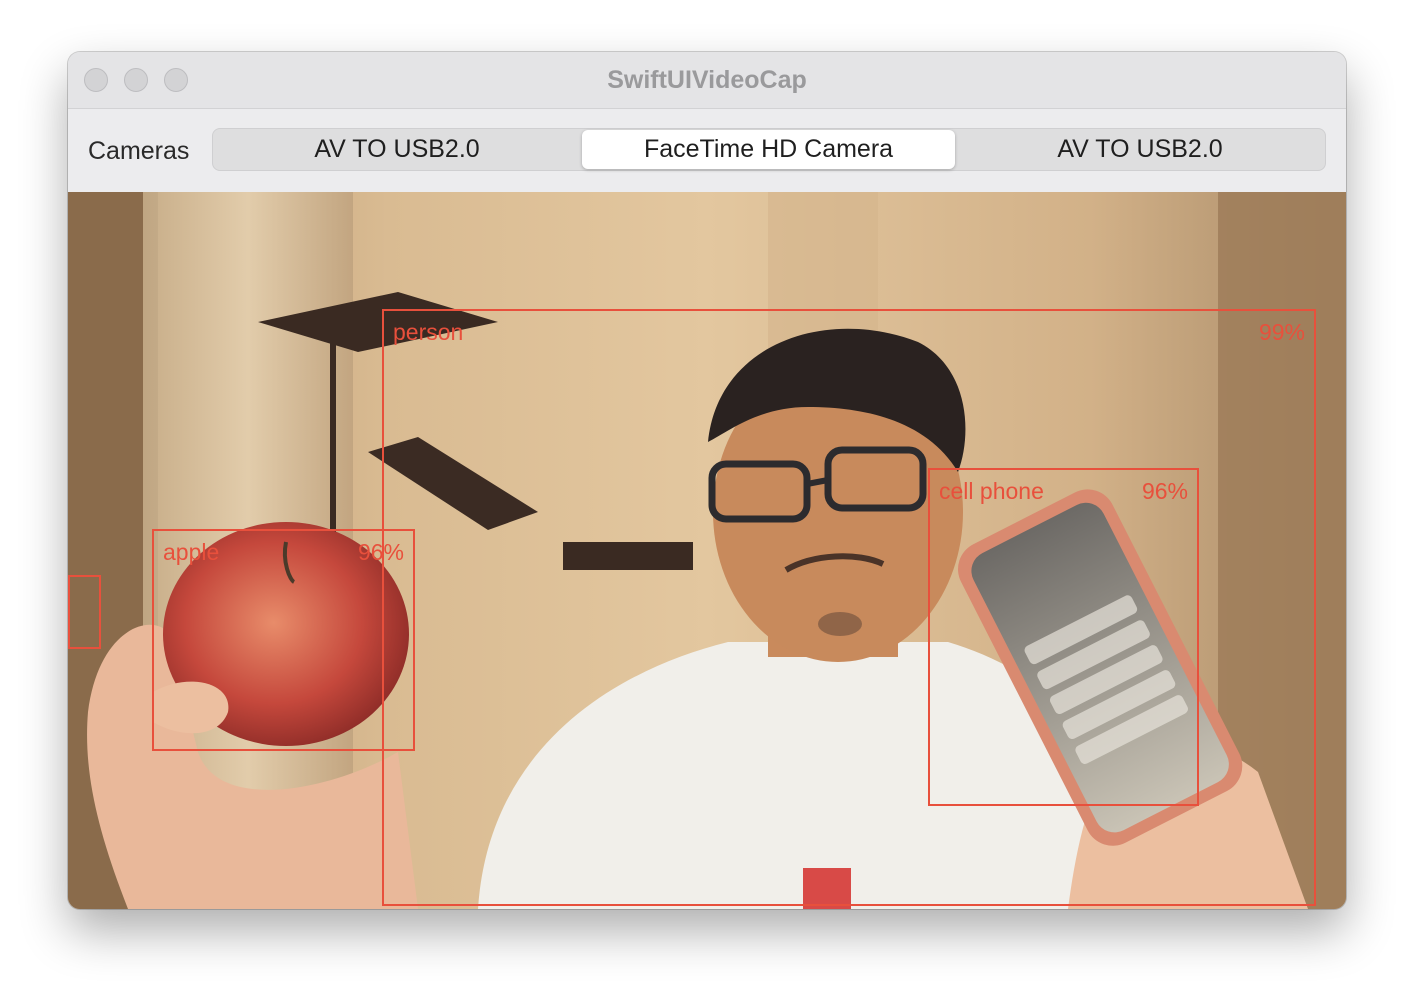  What do you see at coordinates (139, 151) in the screenshot?
I see `cameras-label: Cameras` at bounding box center [139, 151].